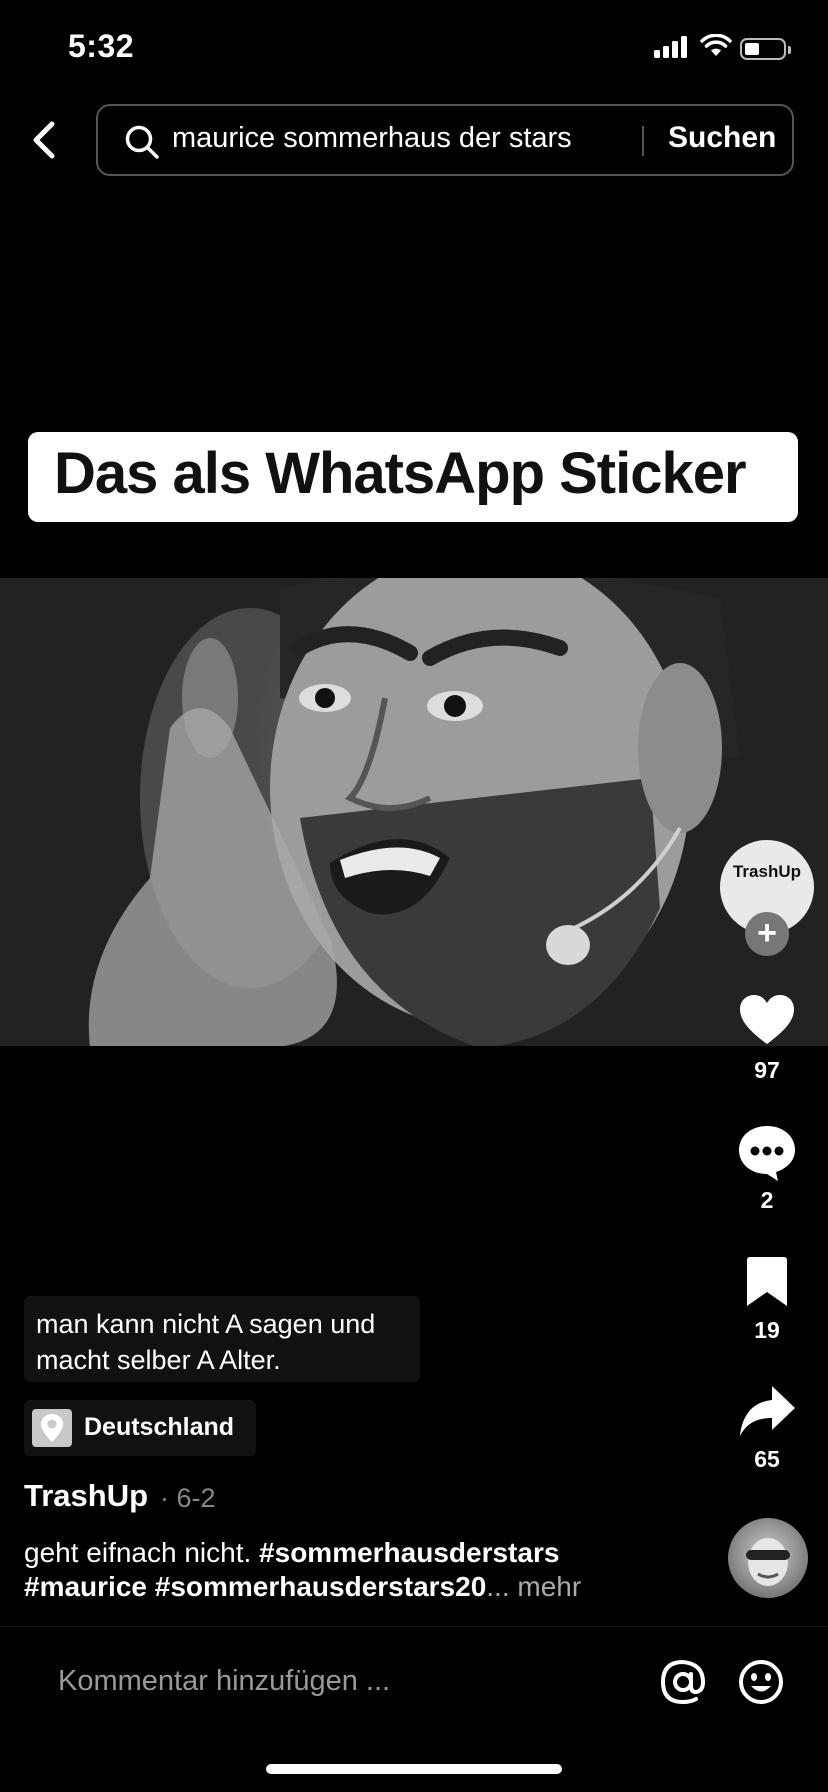 Image resolution: width=828 pixels, height=1792 pixels. I want to click on location-tag: Deutschland, so click(140, 1428).